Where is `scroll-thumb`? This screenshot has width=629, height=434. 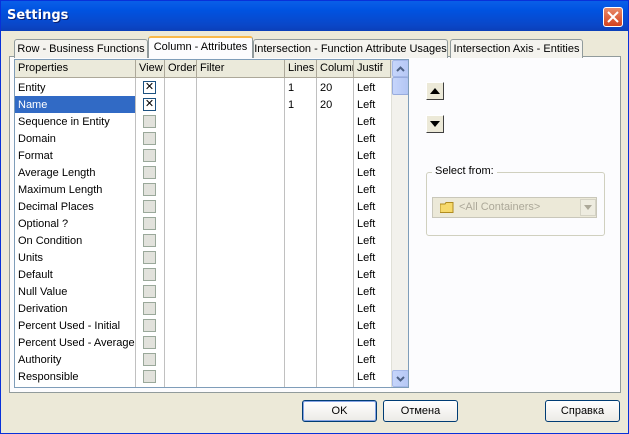
scroll-thumb is located at coordinates (400, 86).